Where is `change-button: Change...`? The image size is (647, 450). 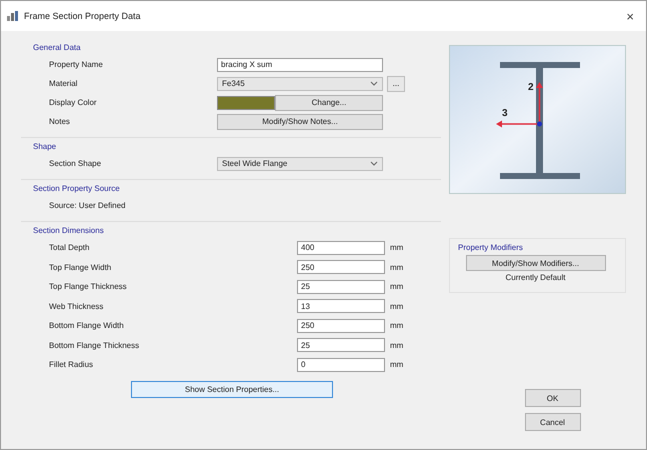 change-button: Change... is located at coordinates (329, 102).